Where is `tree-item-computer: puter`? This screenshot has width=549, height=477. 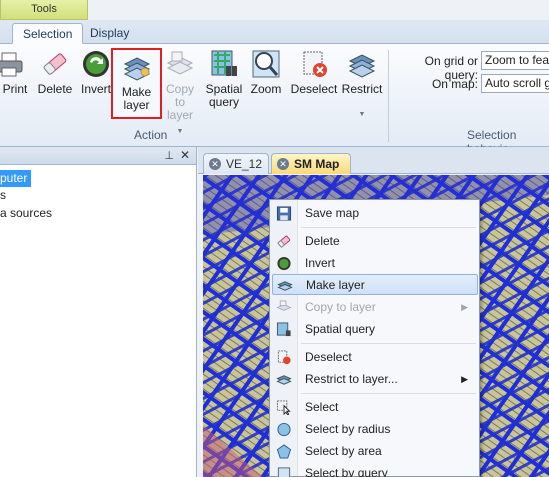
tree-item-computer: puter is located at coordinates (16, 178).